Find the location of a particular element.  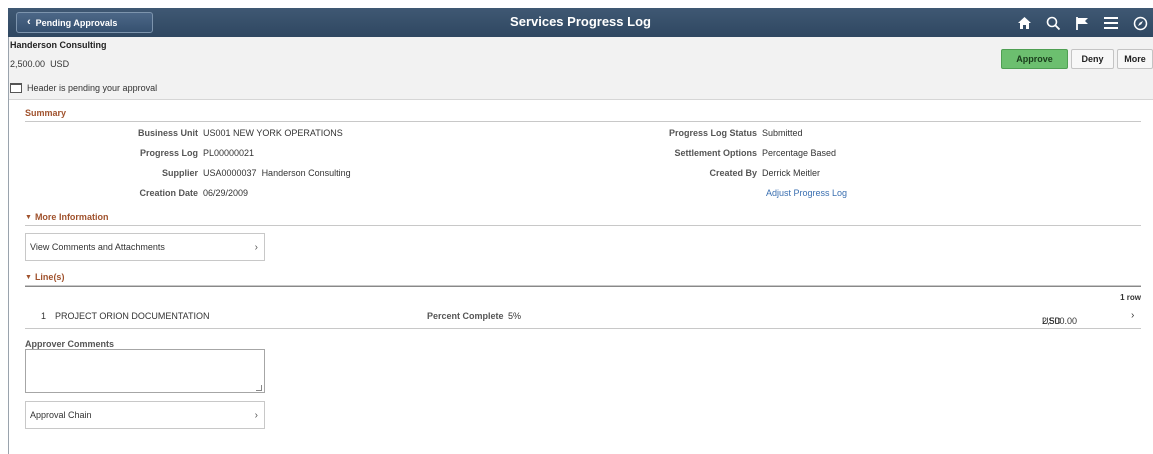

page-title: Services Progress Log is located at coordinates (580, 21).